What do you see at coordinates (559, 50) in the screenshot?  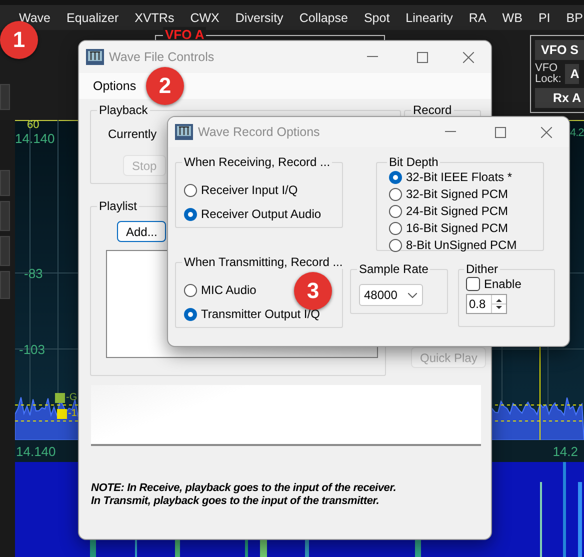 I see `vfo-sync-button: VFO S` at bounding box center [559, 50].